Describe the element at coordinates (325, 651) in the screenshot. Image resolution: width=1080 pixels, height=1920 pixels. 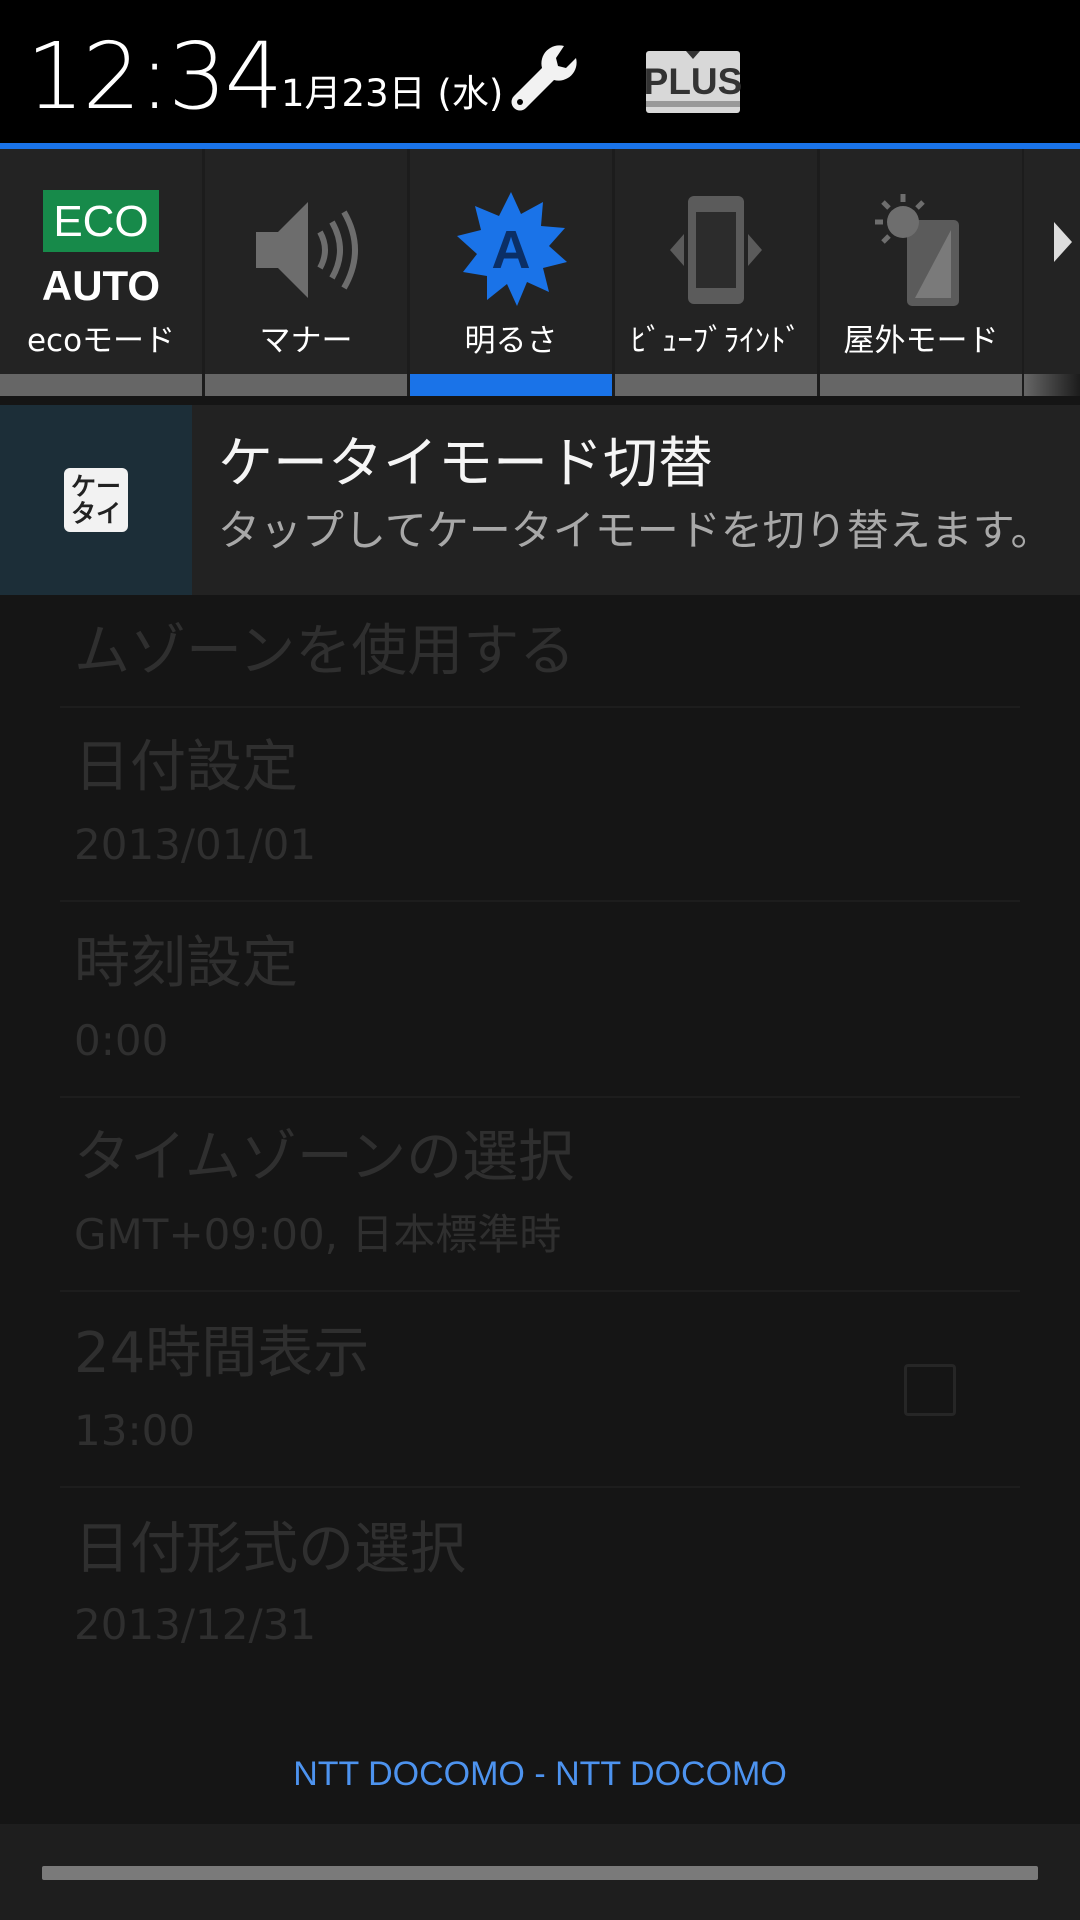
I see `bg-setting-title: ムゾーンを使用する` at that location.